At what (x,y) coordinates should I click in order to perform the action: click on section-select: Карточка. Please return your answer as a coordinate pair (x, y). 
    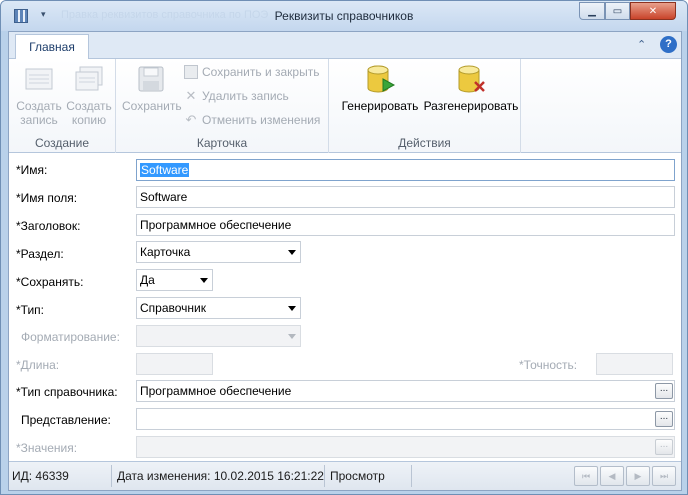
    Looking at the image, I should click on (218, 252).